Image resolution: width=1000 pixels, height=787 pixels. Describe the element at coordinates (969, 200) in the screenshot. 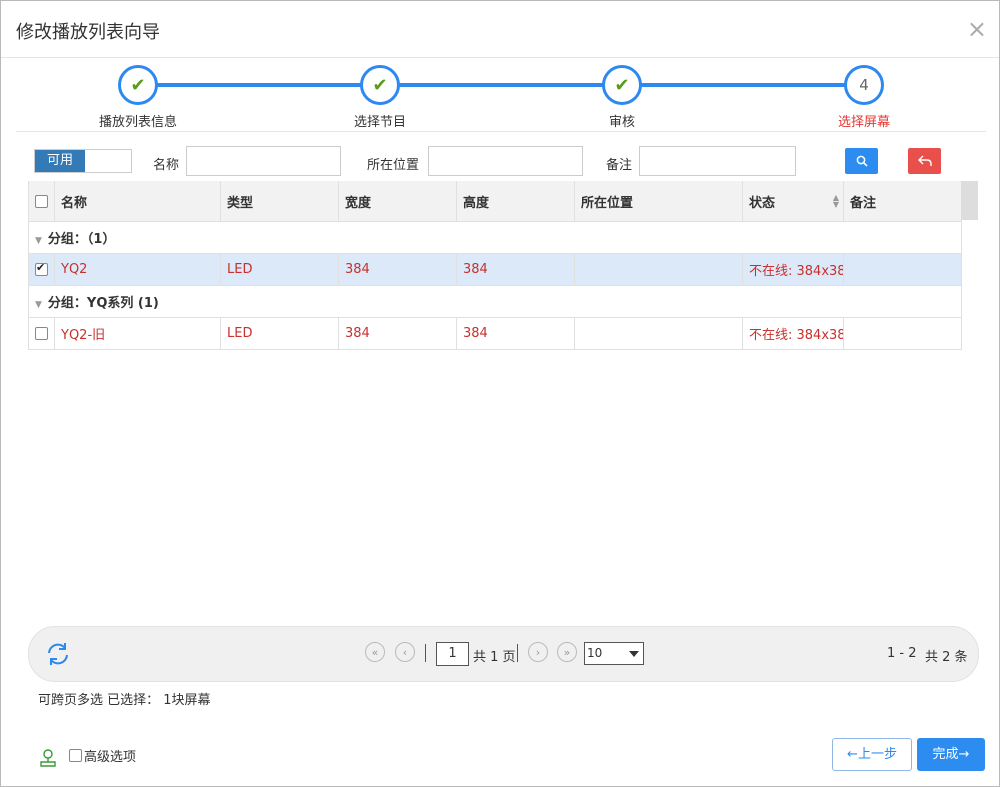

I see `table-scrollbar` at that location.